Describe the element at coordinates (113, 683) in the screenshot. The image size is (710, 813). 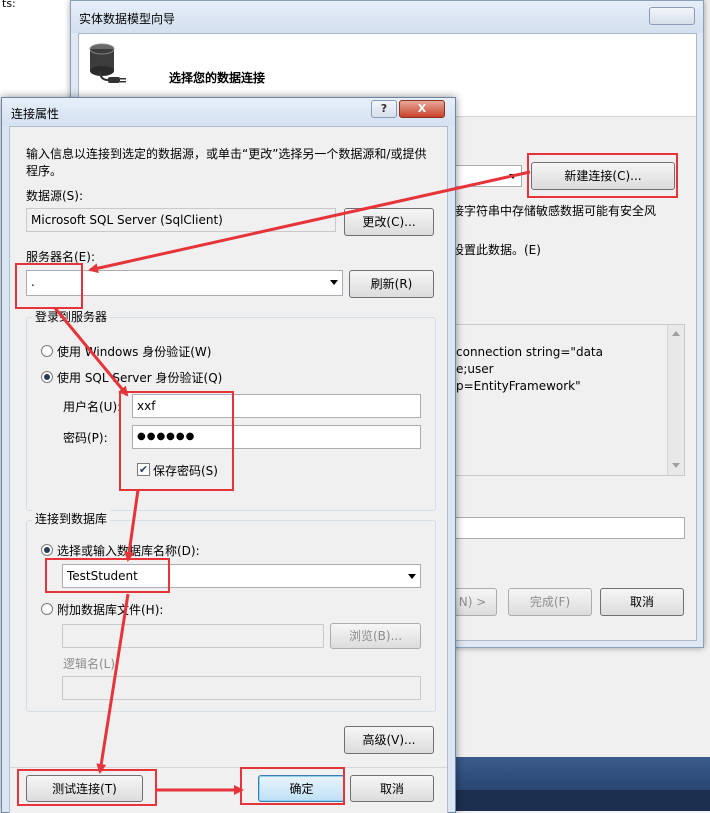
I see `arrow-database-to-test` at that location.